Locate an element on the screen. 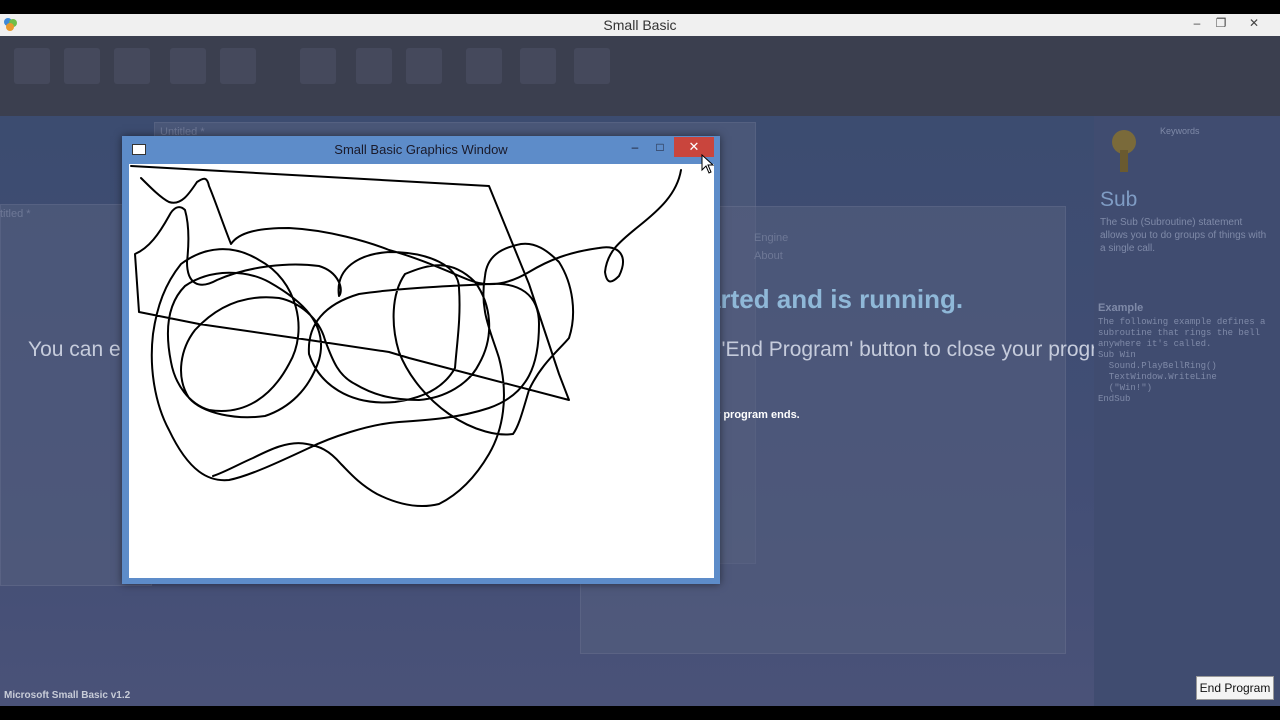 The image size is (1280, 720). run-icon is located at coordinates (538, 66).